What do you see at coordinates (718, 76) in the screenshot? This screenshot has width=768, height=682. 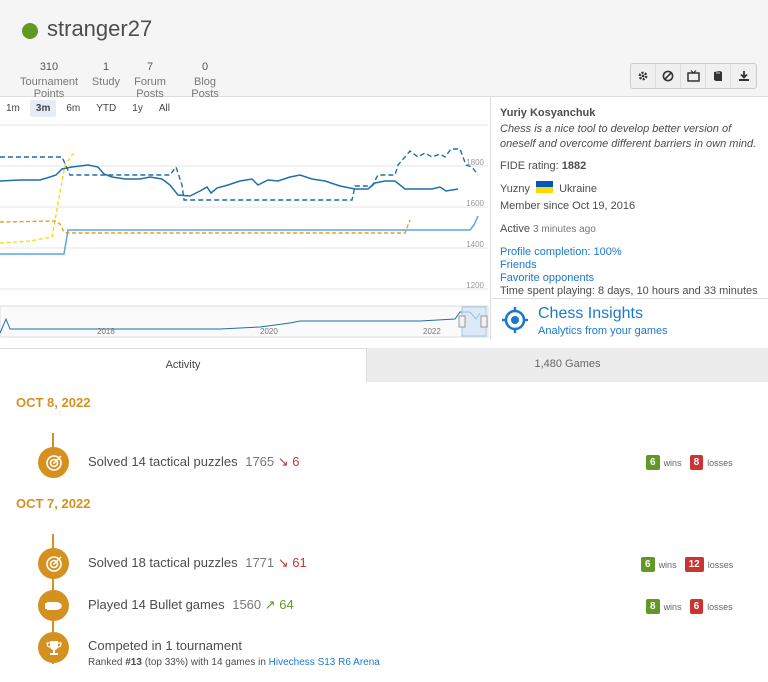 I see `book-icon` at bounding box center [718, 76].